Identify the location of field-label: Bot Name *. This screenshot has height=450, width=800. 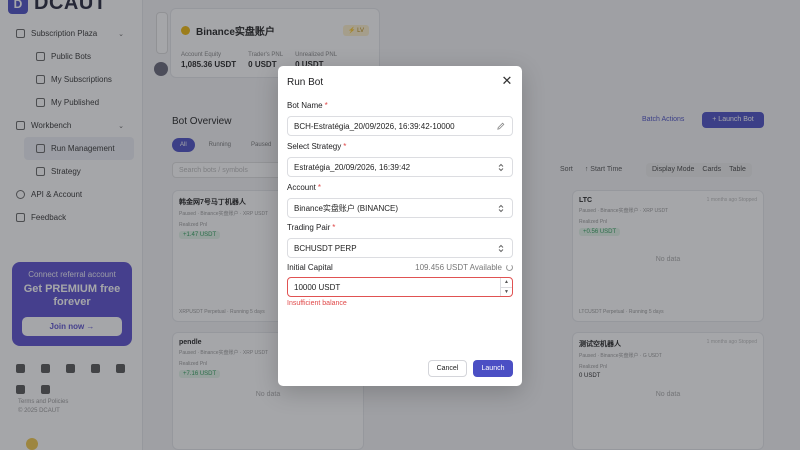
(400, 106).